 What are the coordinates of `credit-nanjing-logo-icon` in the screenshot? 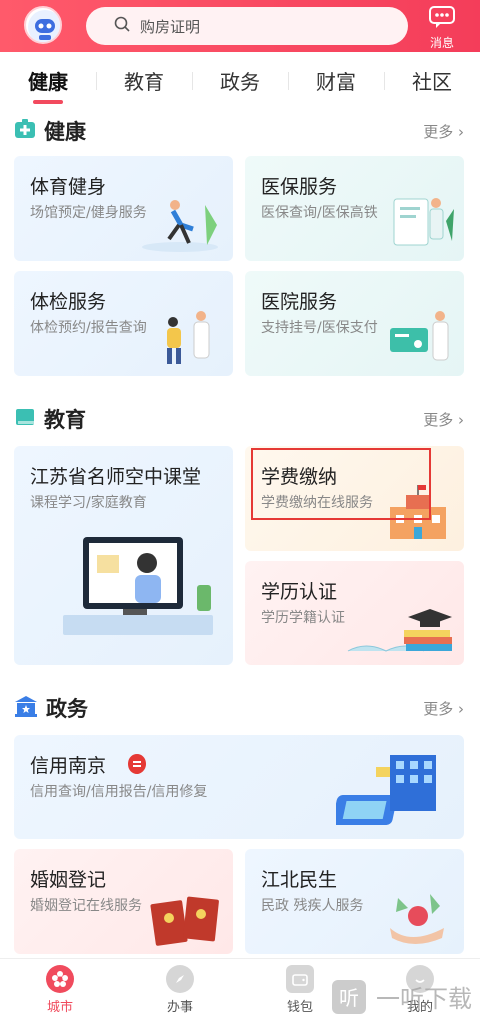 It's located at (137, 766).